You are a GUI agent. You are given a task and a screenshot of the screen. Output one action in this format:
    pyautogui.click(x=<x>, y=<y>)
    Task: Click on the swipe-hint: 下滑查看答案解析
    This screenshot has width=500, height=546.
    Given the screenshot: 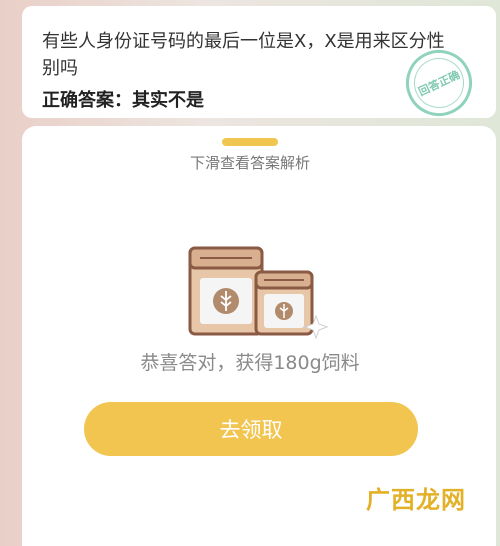 What is the action you would take?
    pyautogui.click(x=249, y=163)
    